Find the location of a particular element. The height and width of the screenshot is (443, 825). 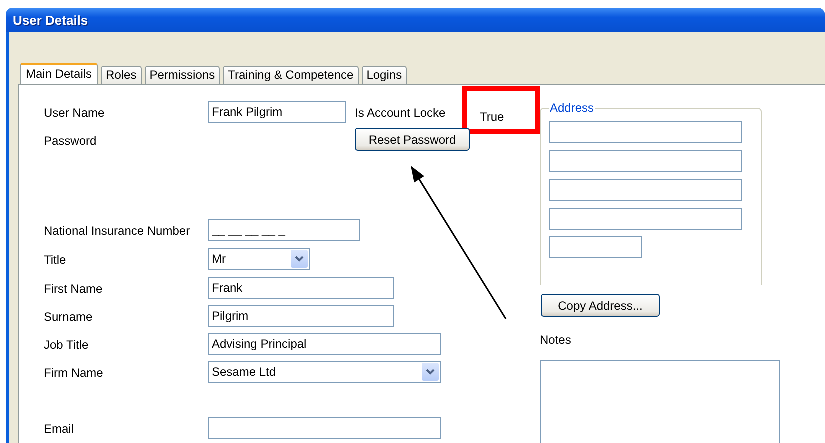

window-title: User Details is located at coordinates (50, 20).